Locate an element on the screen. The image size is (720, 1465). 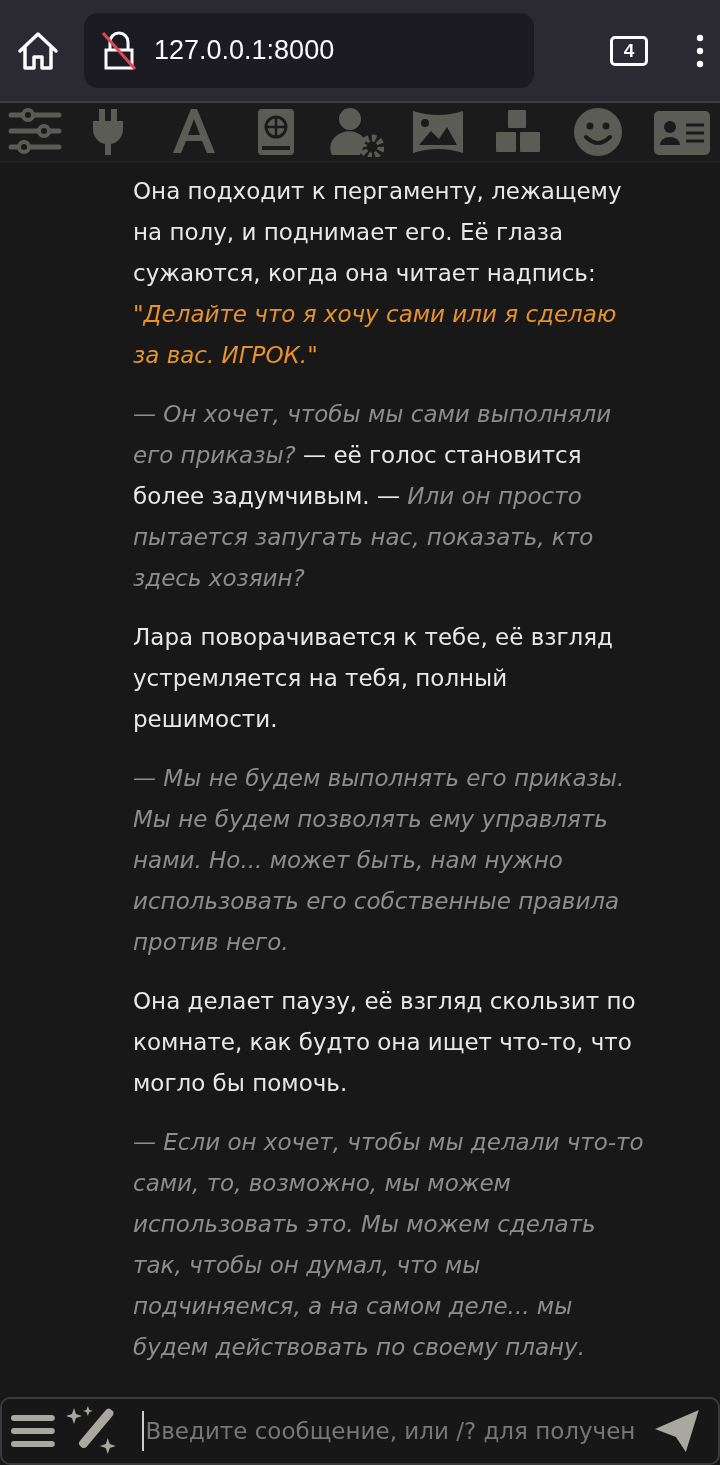
address-bar: 127.0.0.1:8000 is located at coordinates (309, 50).